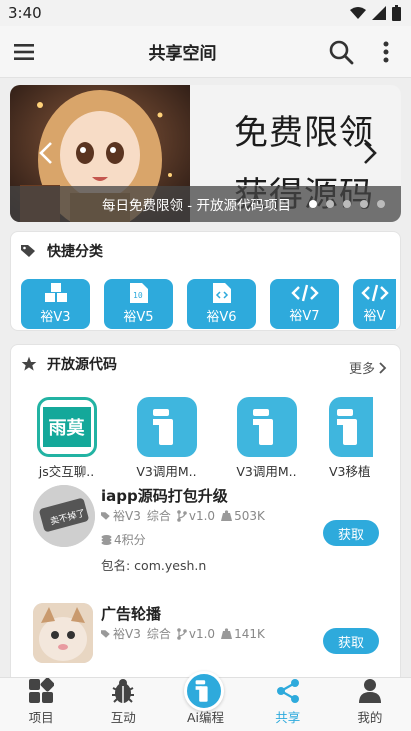  What do you see at coordinates (66, 427) in the screenshot?
I see `app-logo: 雨莫` at bounding box center [66, 427].